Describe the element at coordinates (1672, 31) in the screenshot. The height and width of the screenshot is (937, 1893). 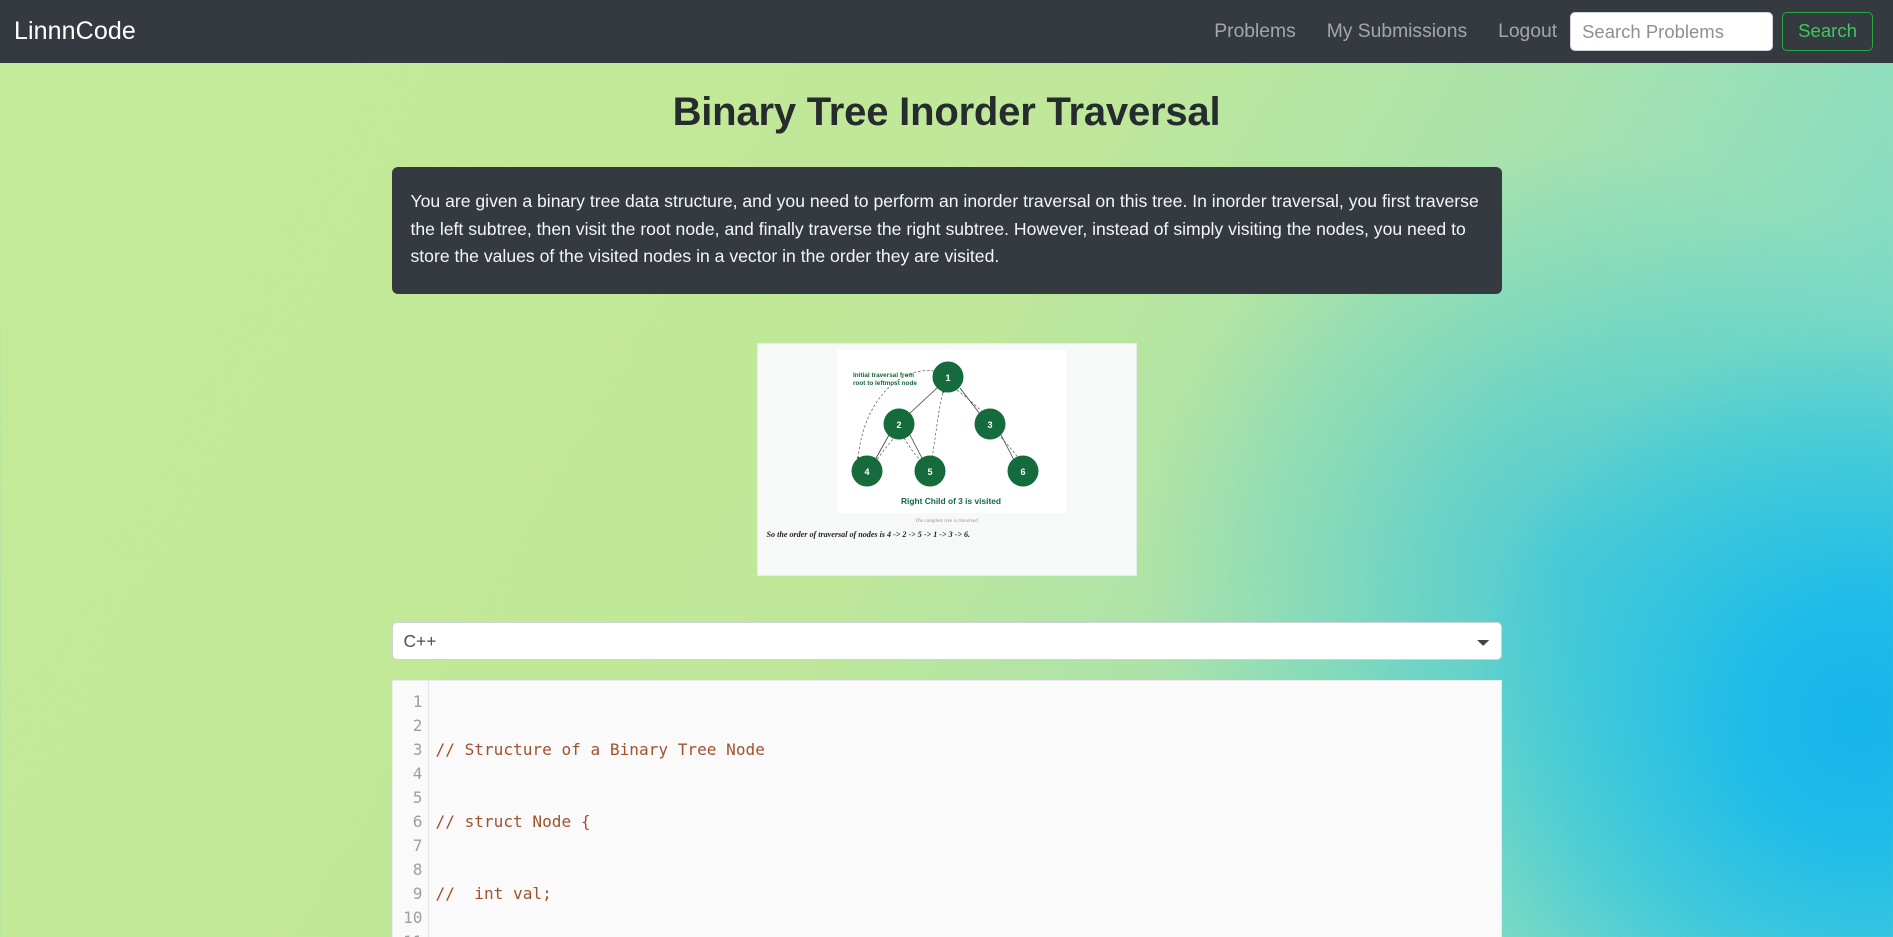
I see `search-input` at that location.